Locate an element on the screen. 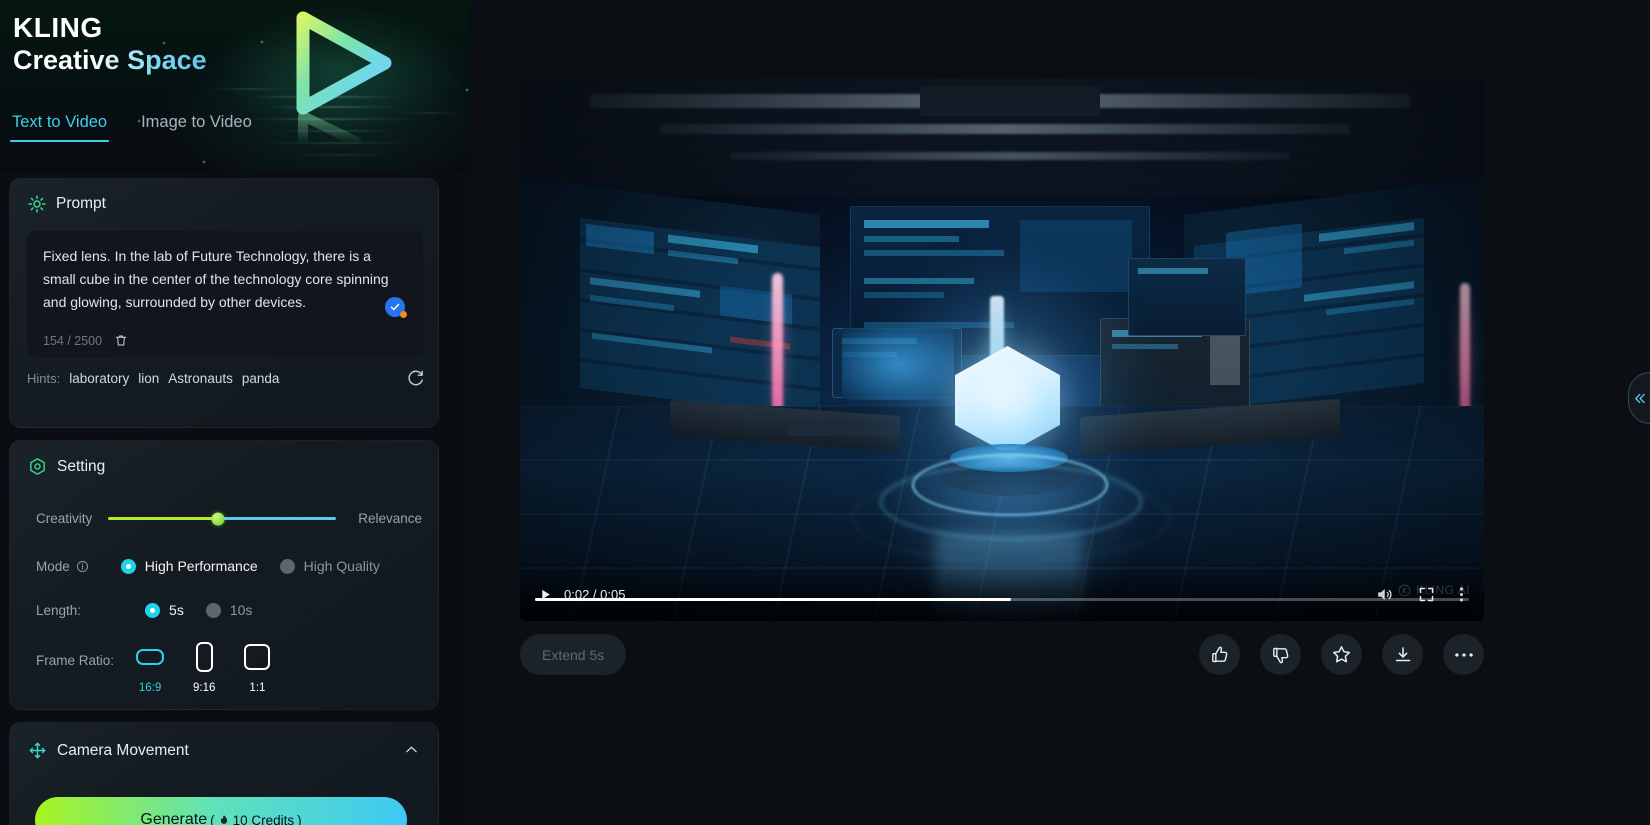 The image size is (1650, 825). length-option-10s: 10s is located at coordinates (229, 610).